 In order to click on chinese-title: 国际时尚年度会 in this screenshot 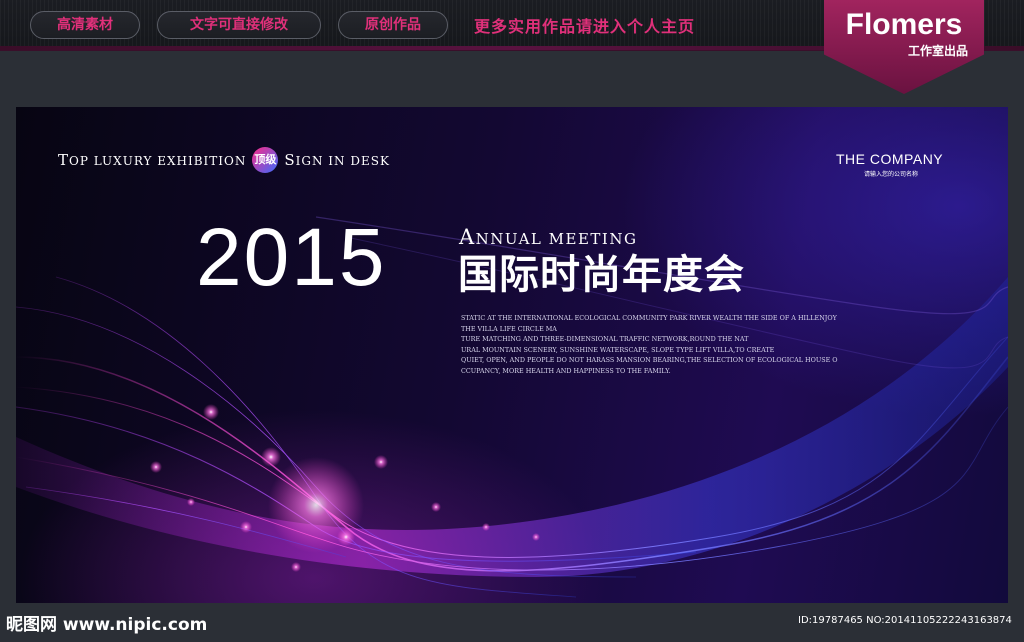, I will do `click(601, 275)`.